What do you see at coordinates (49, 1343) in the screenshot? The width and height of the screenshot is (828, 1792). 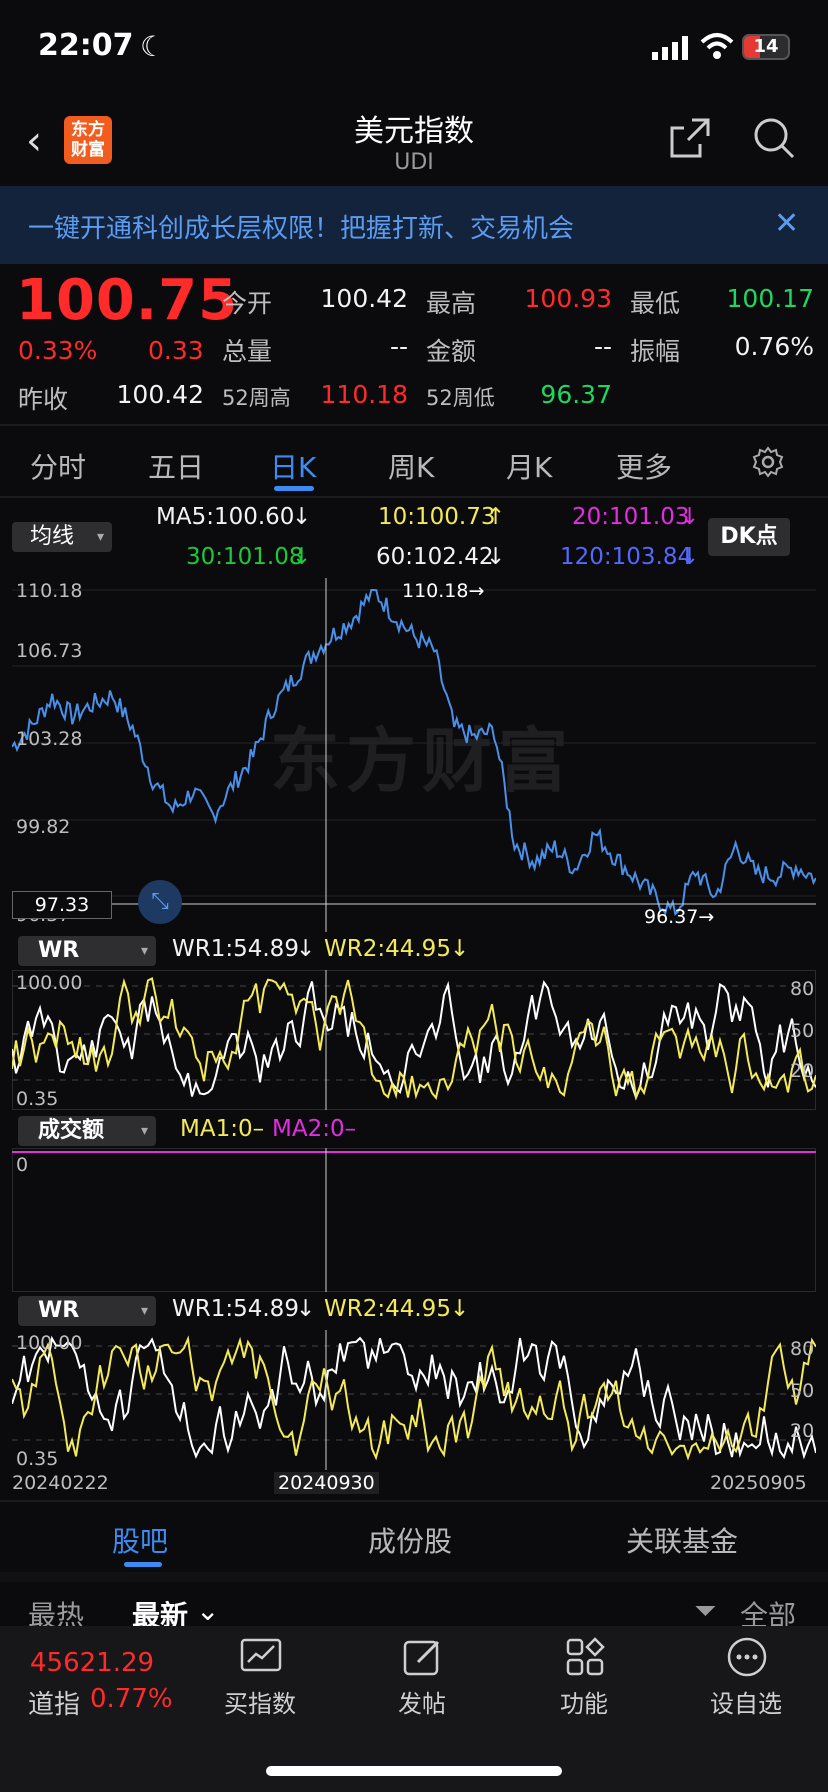 I see `wr-top-label-2: 100.00` at bounding box center [49, 1343].